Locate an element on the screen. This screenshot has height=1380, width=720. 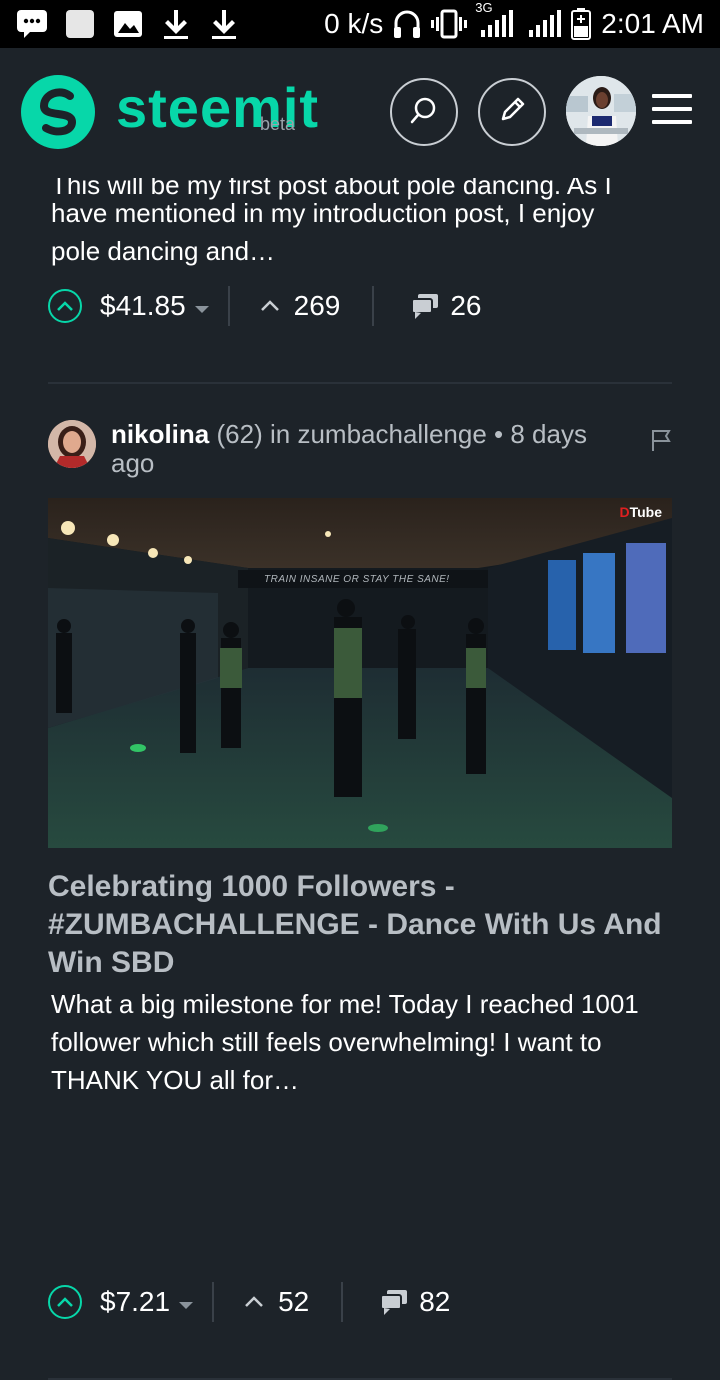
thumbnail-banner: TRAIN INSANE OR STAY THE SANE! is located at coordinates (357, 579).